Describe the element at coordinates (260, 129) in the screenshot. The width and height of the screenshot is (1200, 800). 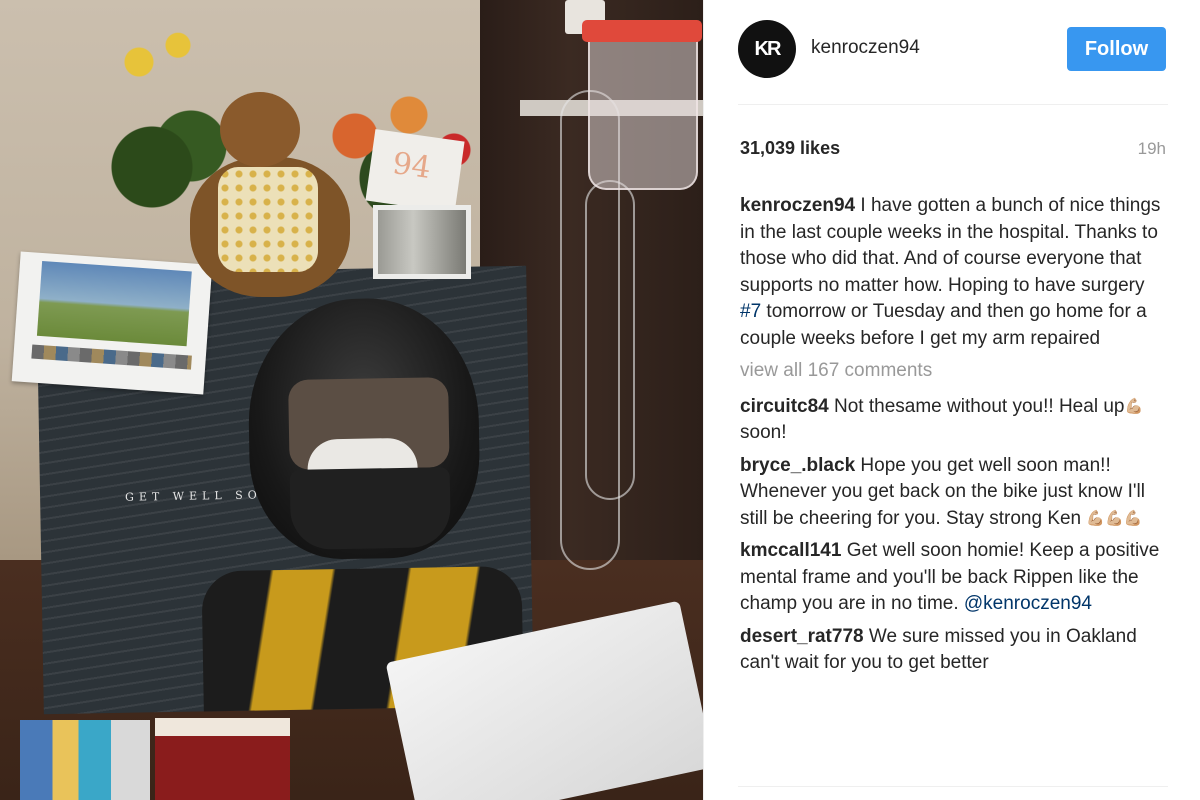
I see `bear-head` at that location.